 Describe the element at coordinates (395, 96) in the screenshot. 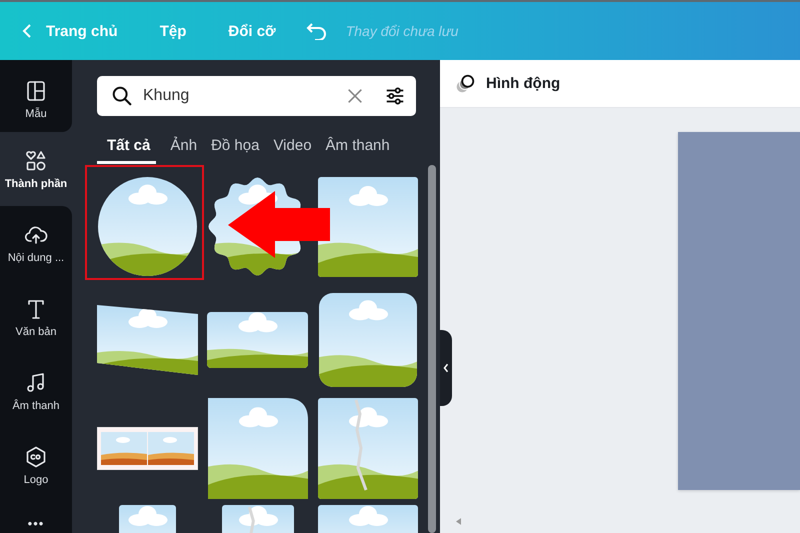

I see `filter-icon` at that location.